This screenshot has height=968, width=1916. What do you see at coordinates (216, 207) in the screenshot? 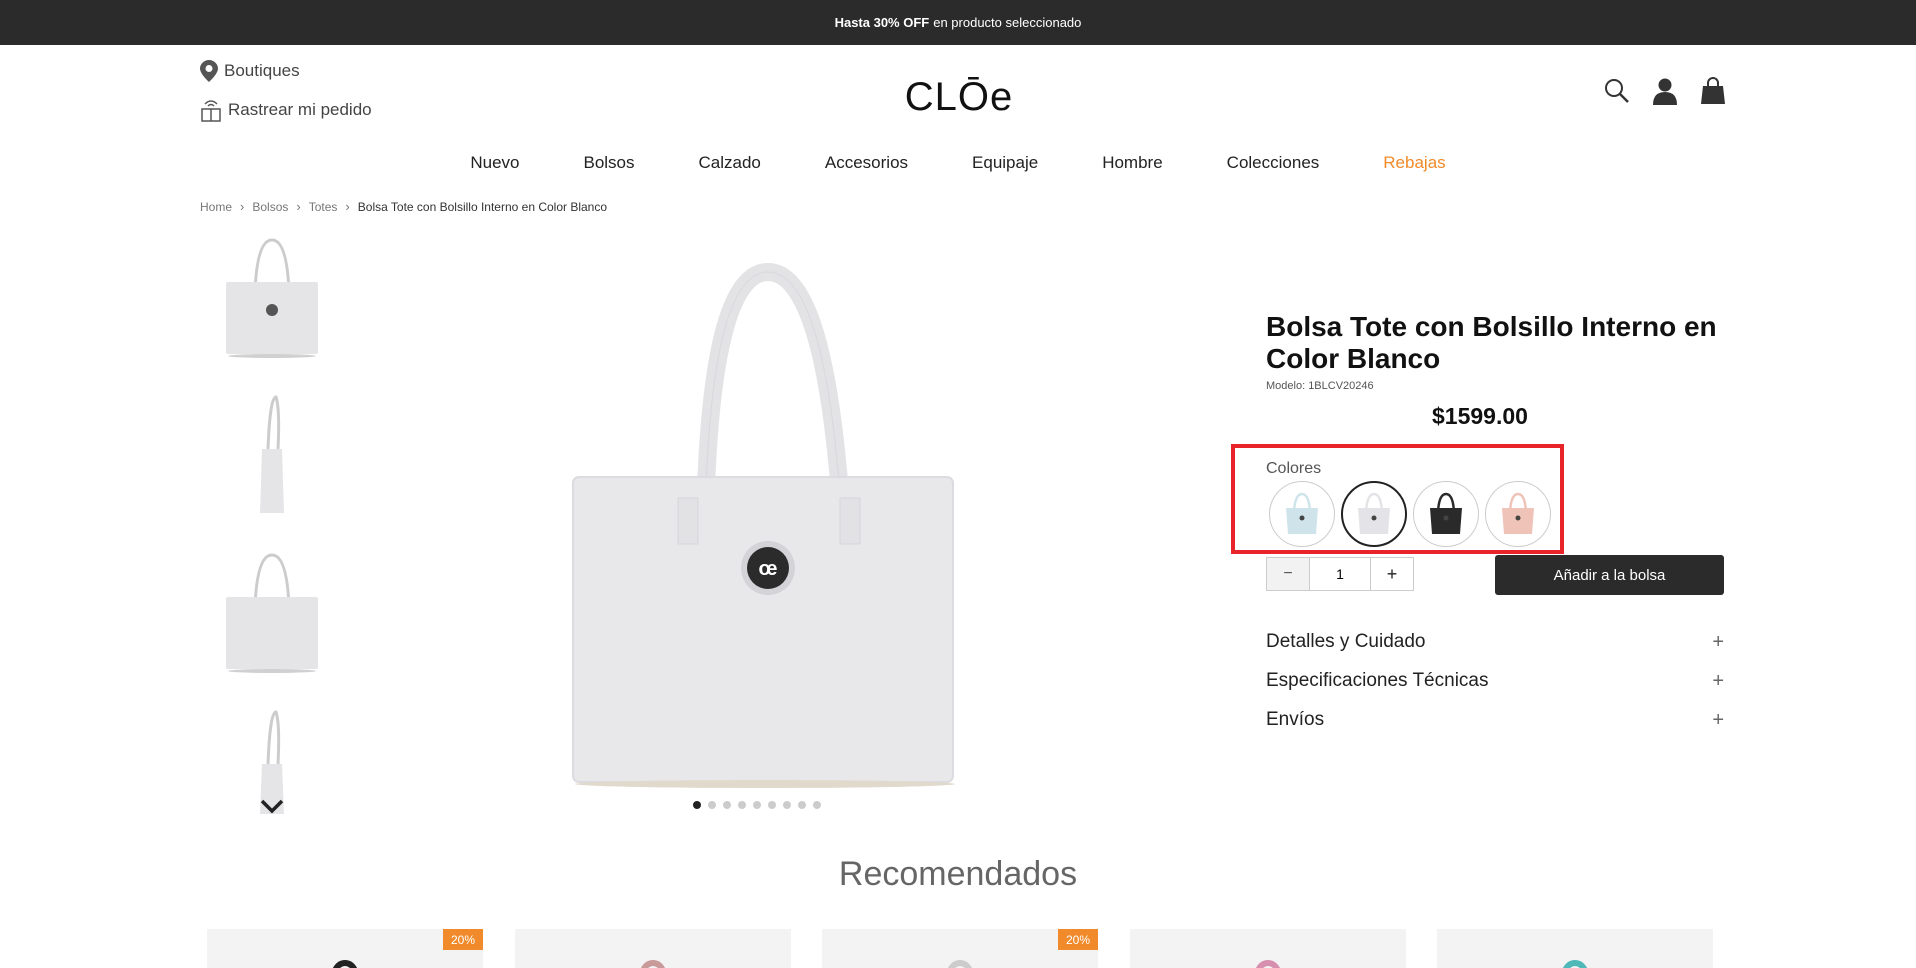
I see `breadcrumb-home: Home` at bounding box center [216, 207].